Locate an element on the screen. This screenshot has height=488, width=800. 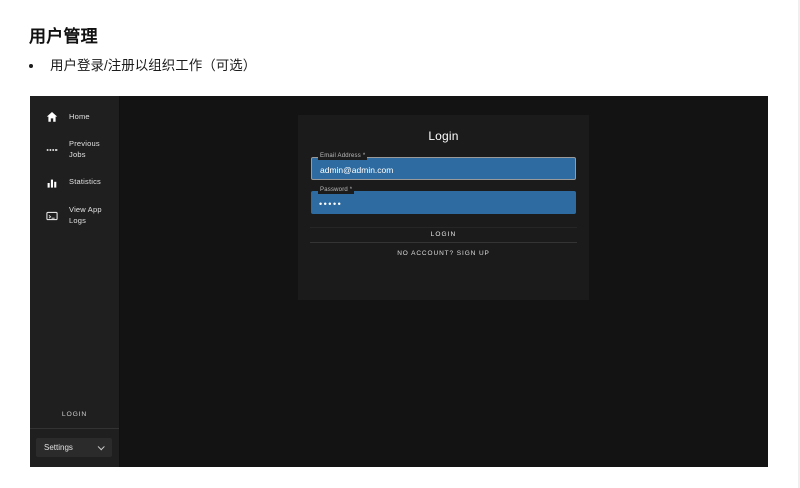
signup-link: NO ACCOUNT? SIGN UP is located at coordinates (443, 253).